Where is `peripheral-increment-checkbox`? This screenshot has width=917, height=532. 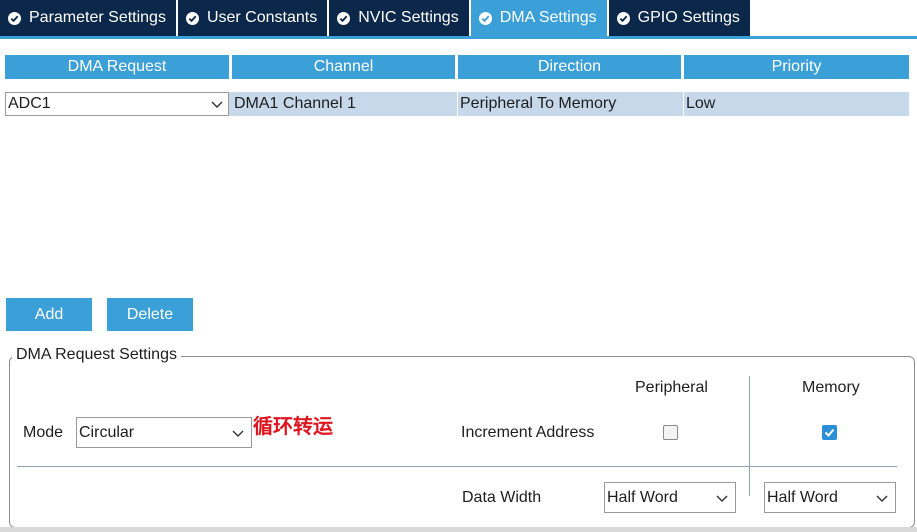
peripheral-increment-checkbox is located at coordinates (670, 432).